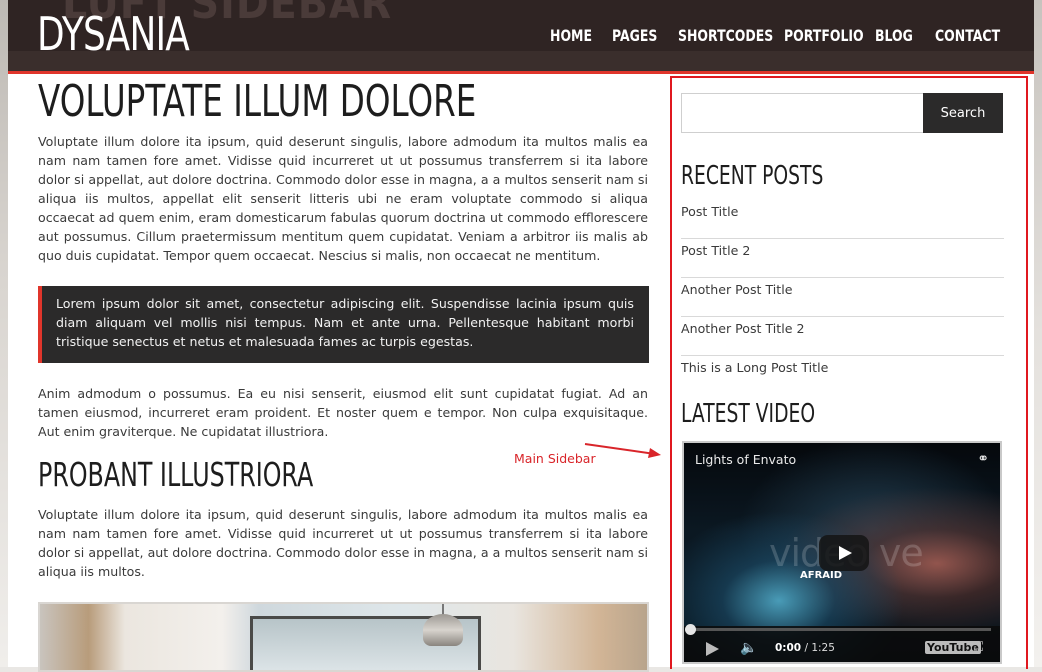 The width and height of the screenshot is (1042, 672). What do you see at coordinates (788, 648) in the screenshot?
I see `video-time-current: 0:00` at bounding box center [788, 648].